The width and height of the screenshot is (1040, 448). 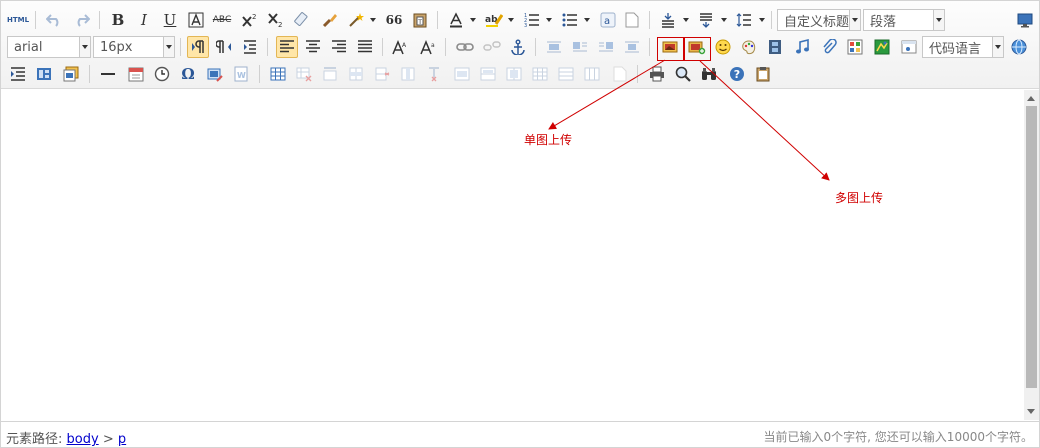 What do you see at coordinates (632, 20) in the screenshot?
I see `new-document-button` at bounding box center [632, 20].